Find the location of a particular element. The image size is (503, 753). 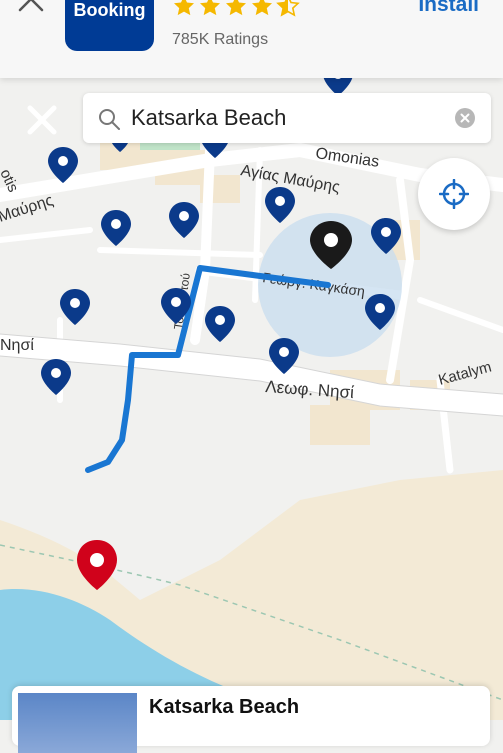

close-banner-icon is located at coordinates (31, 8).